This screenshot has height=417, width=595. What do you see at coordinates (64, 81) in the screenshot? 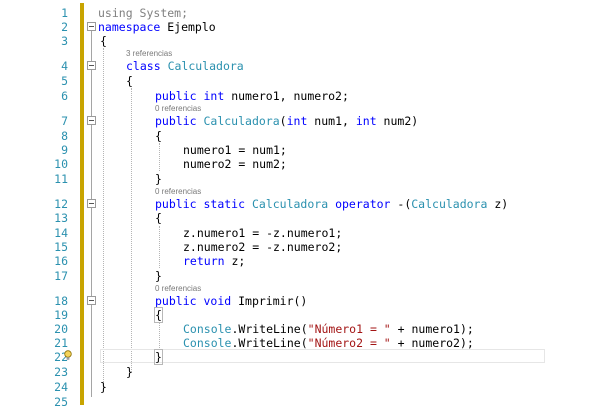
I see `line-number: 5` at bounding box center [64, 81].